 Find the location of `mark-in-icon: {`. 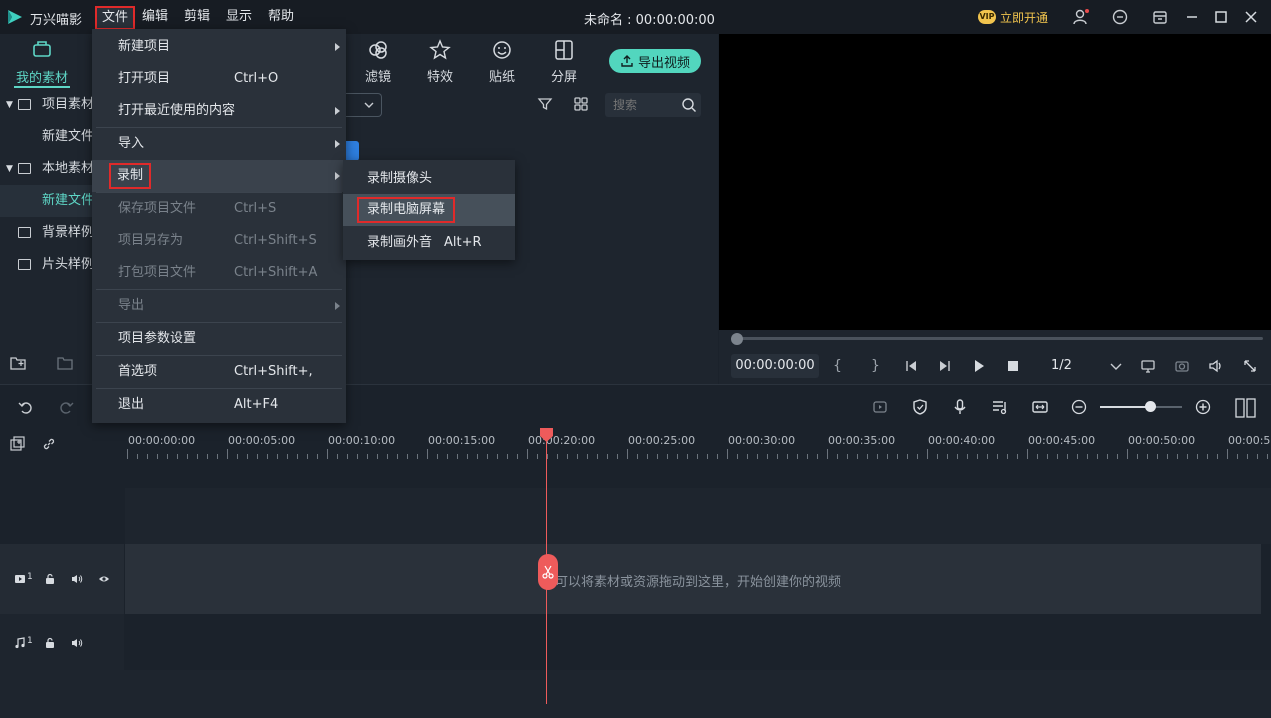

mark-in-icon: { is located at coordinates (841, 366).